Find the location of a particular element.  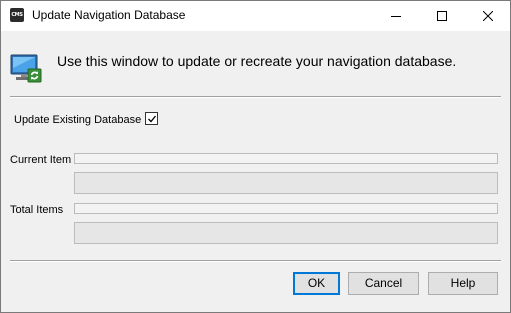

minimize-icon is located at coordinates (396, 16).